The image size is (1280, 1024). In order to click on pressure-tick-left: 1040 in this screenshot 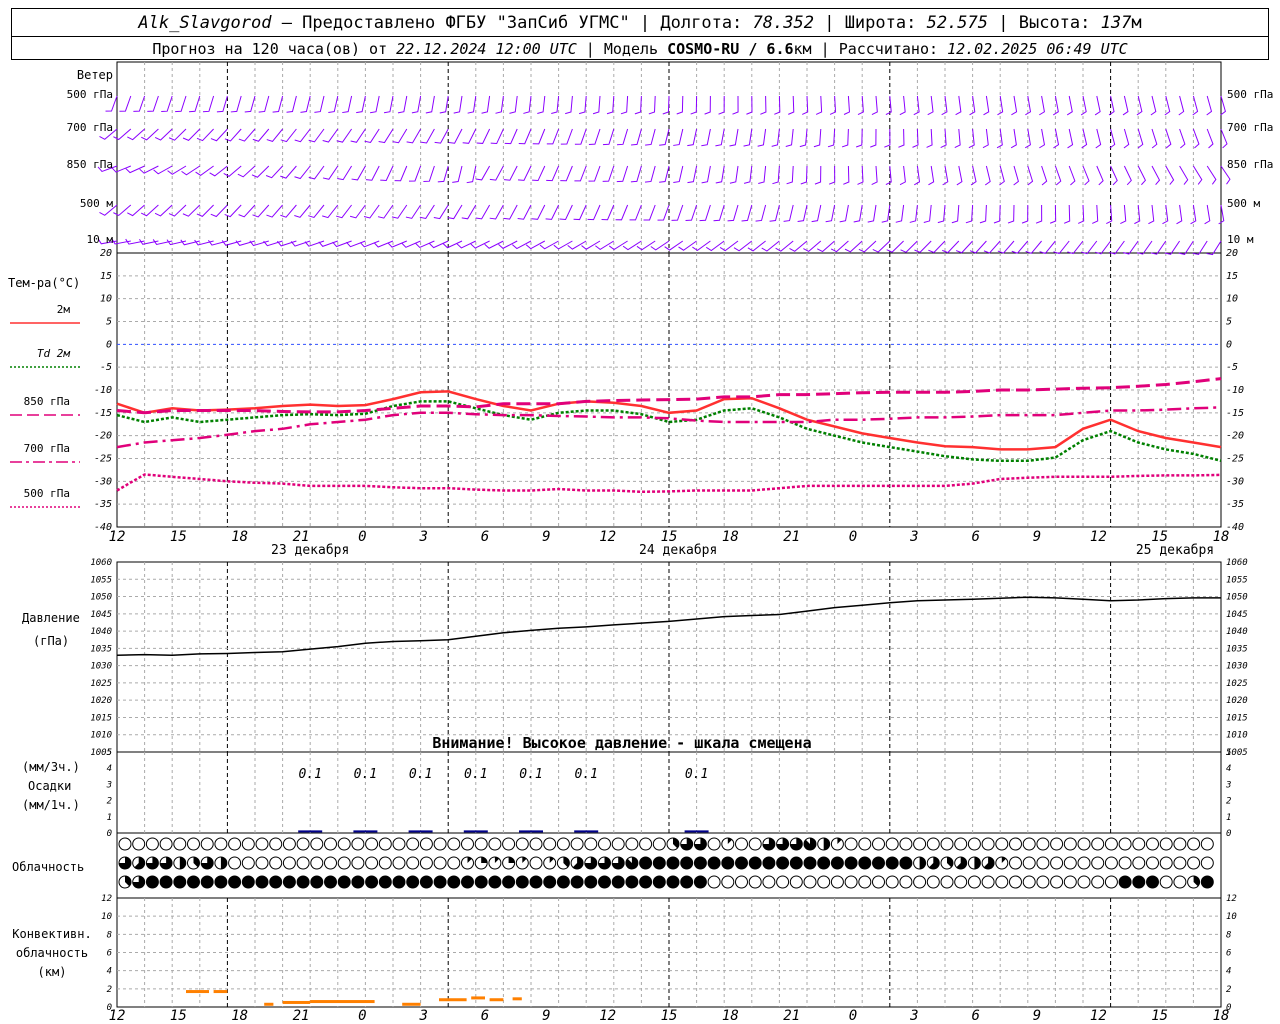, I will do `click(101, 632)`.